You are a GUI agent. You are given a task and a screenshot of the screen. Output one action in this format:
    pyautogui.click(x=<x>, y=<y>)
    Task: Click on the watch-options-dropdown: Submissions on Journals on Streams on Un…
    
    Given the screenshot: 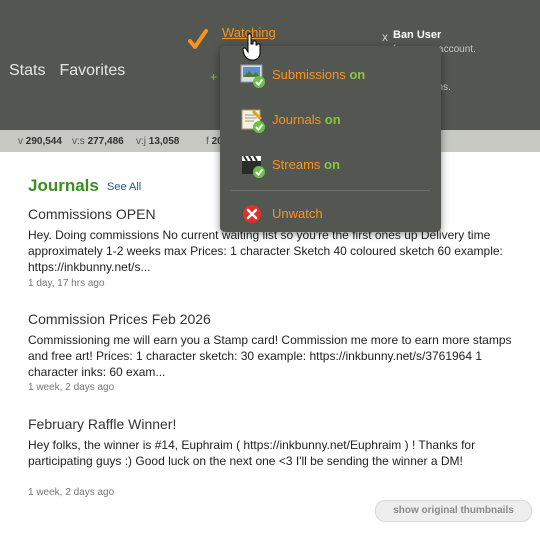 What is the action you would take?
    pyautogui.click(x=330, y=139)
    